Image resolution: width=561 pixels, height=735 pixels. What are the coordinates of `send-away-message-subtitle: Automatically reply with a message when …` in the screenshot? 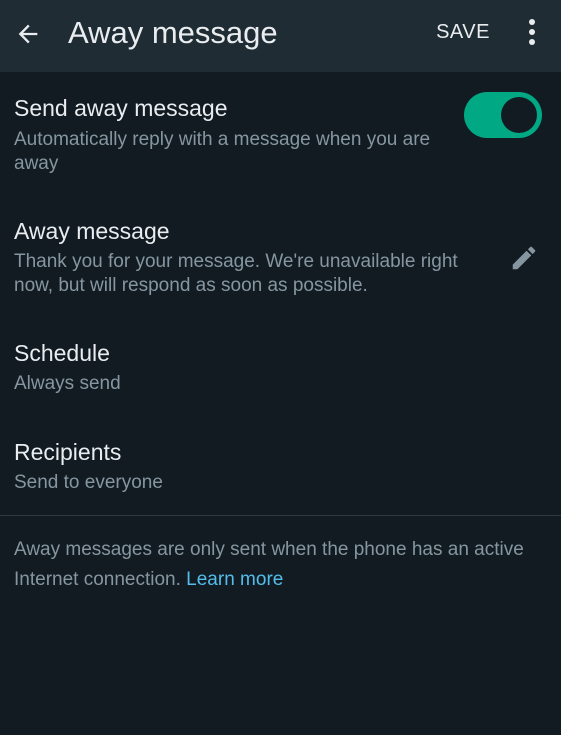 It's located at (222, 151).